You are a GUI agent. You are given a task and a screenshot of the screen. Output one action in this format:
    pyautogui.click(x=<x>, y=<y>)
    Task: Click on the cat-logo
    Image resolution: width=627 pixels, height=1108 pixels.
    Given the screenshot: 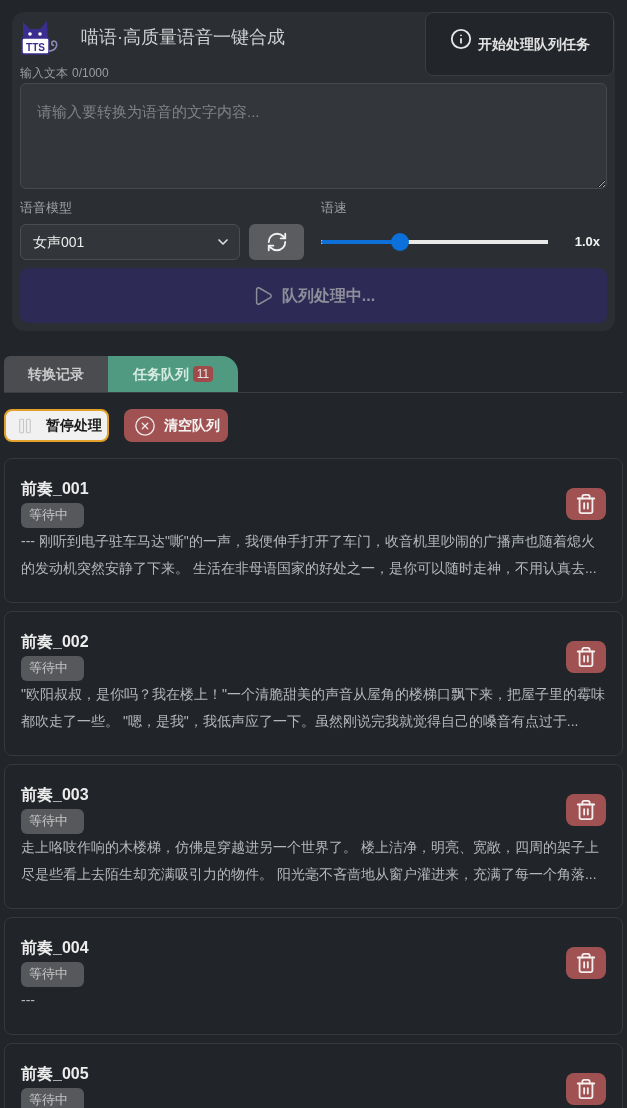 What is the action you would take?
    pyautogui.click(x=39, y=38)
    